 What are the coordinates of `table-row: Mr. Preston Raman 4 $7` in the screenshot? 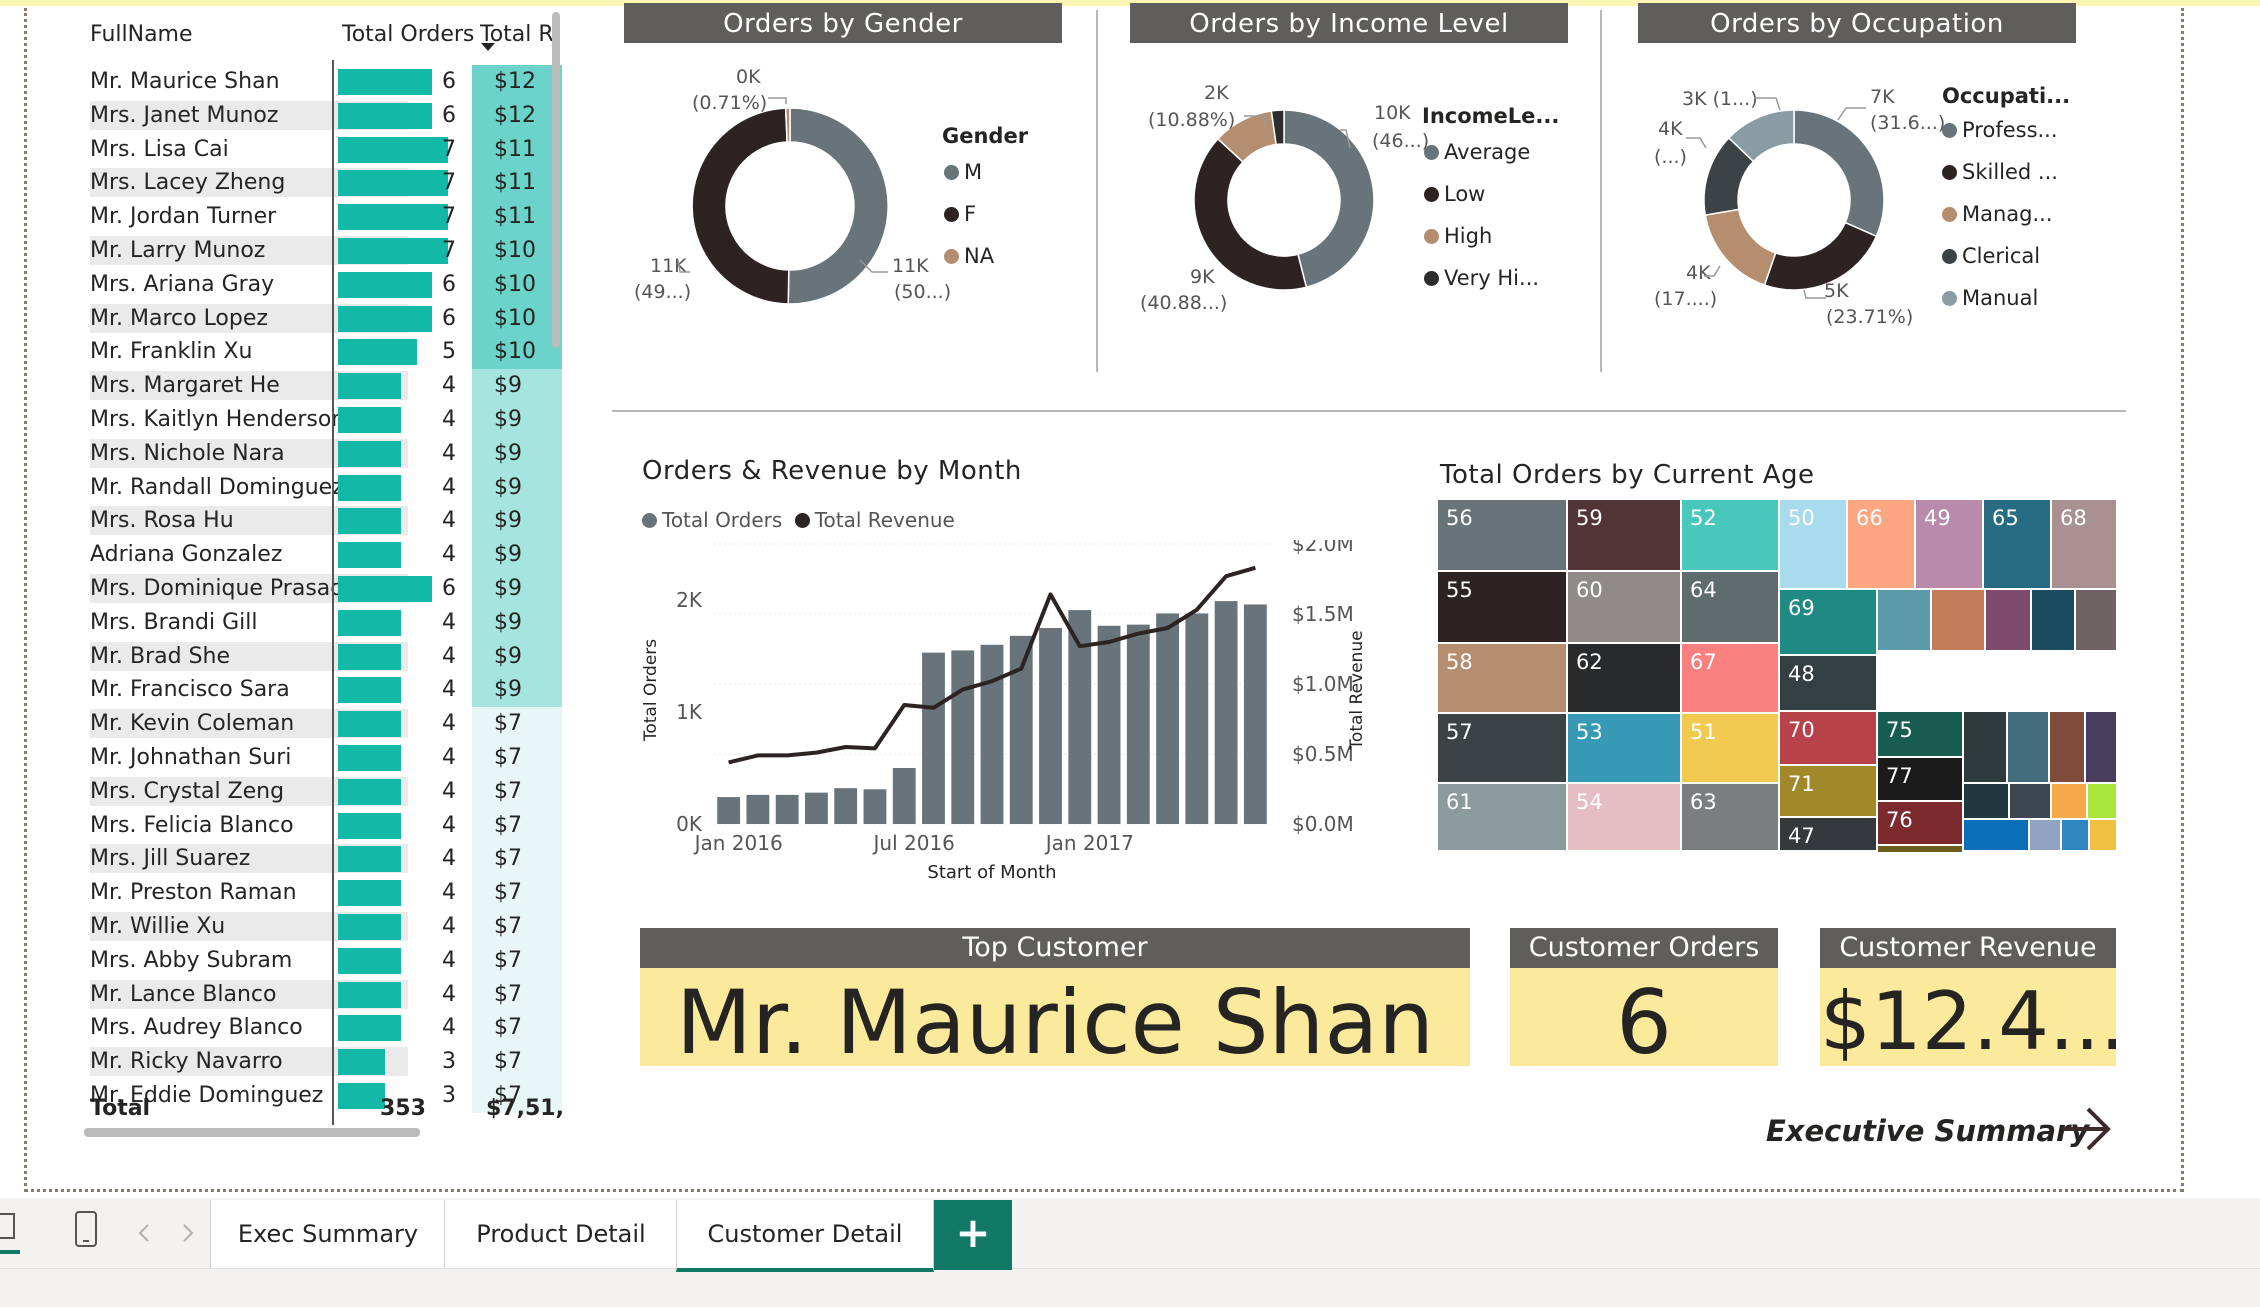 It's located at (322, 893).